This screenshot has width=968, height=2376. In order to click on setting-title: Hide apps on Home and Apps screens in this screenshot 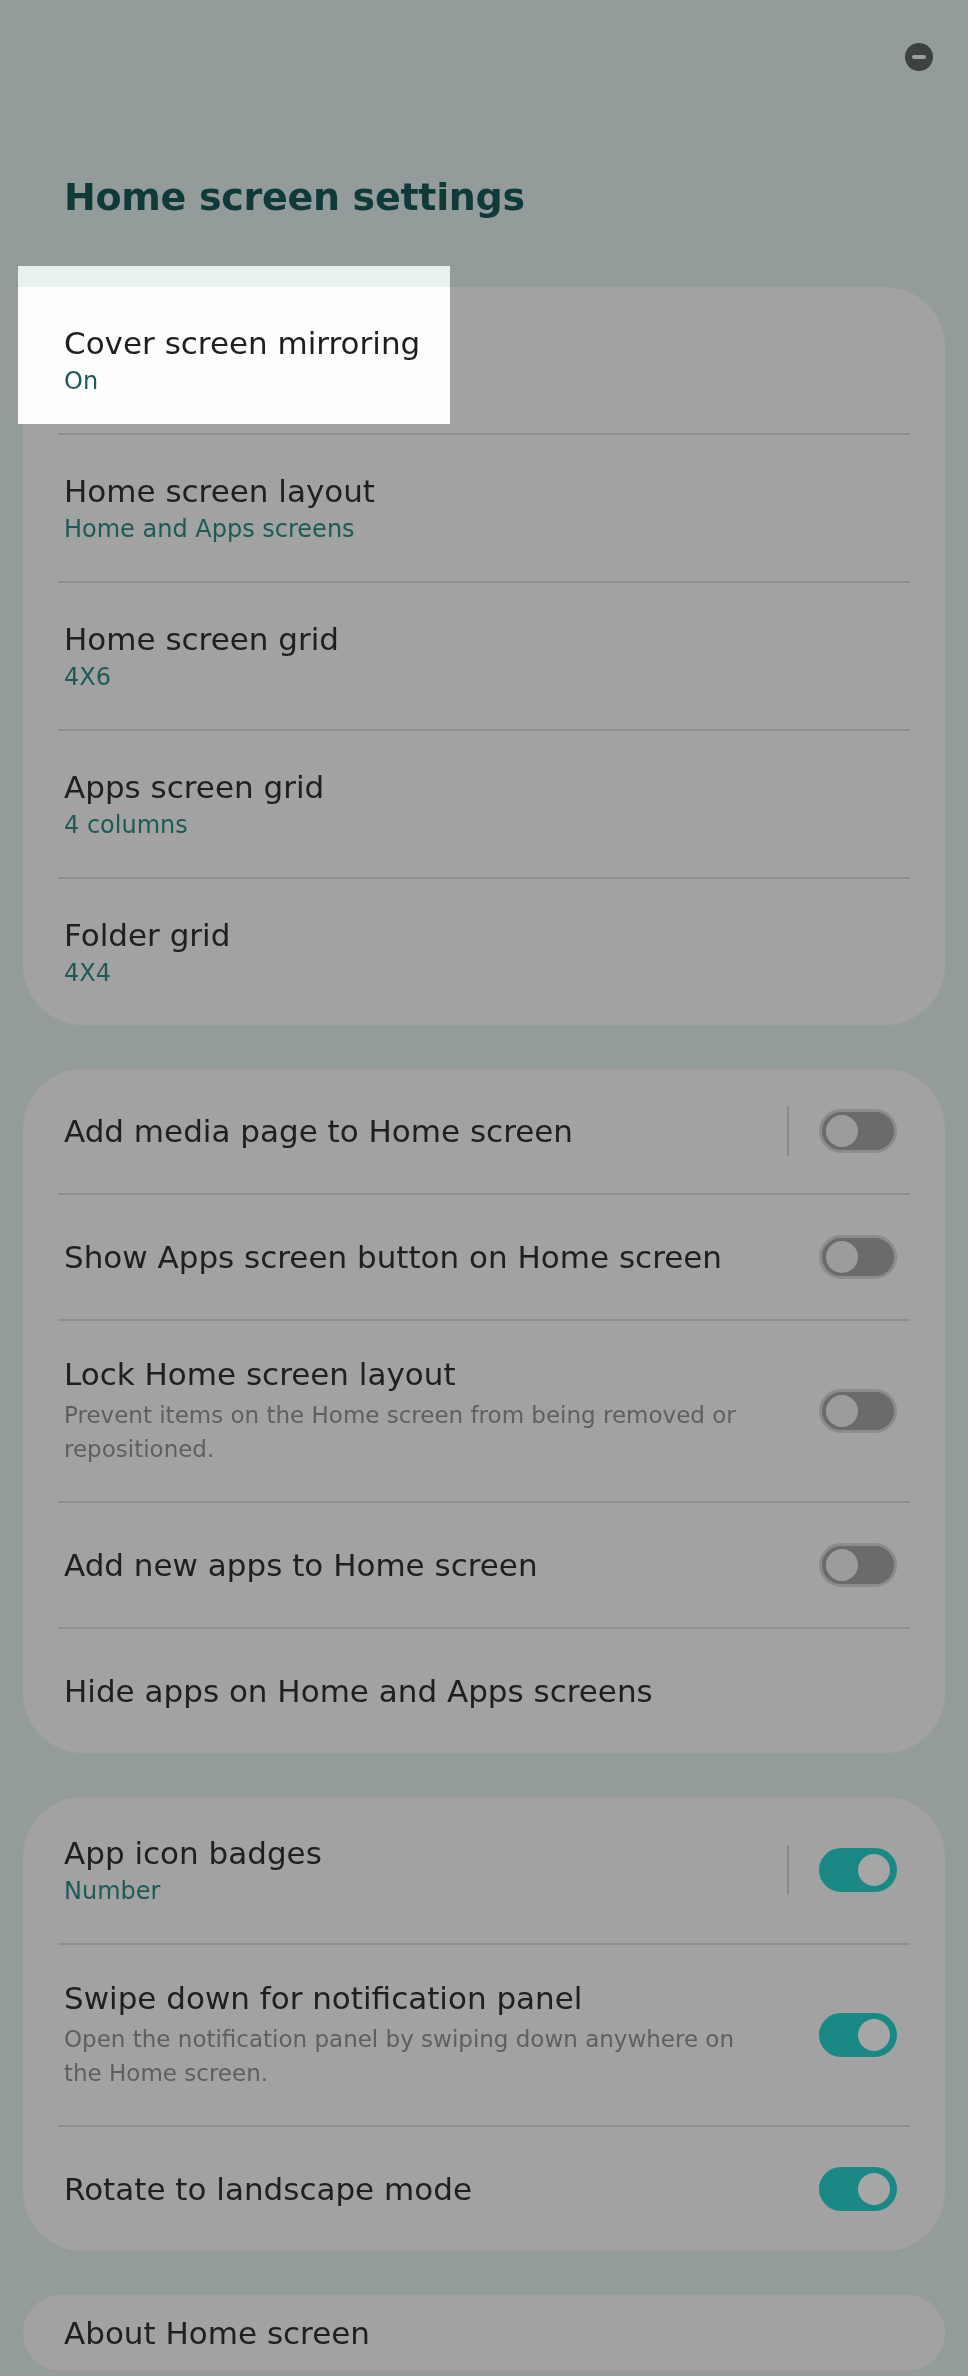, I will do `click(487, 1691)`.